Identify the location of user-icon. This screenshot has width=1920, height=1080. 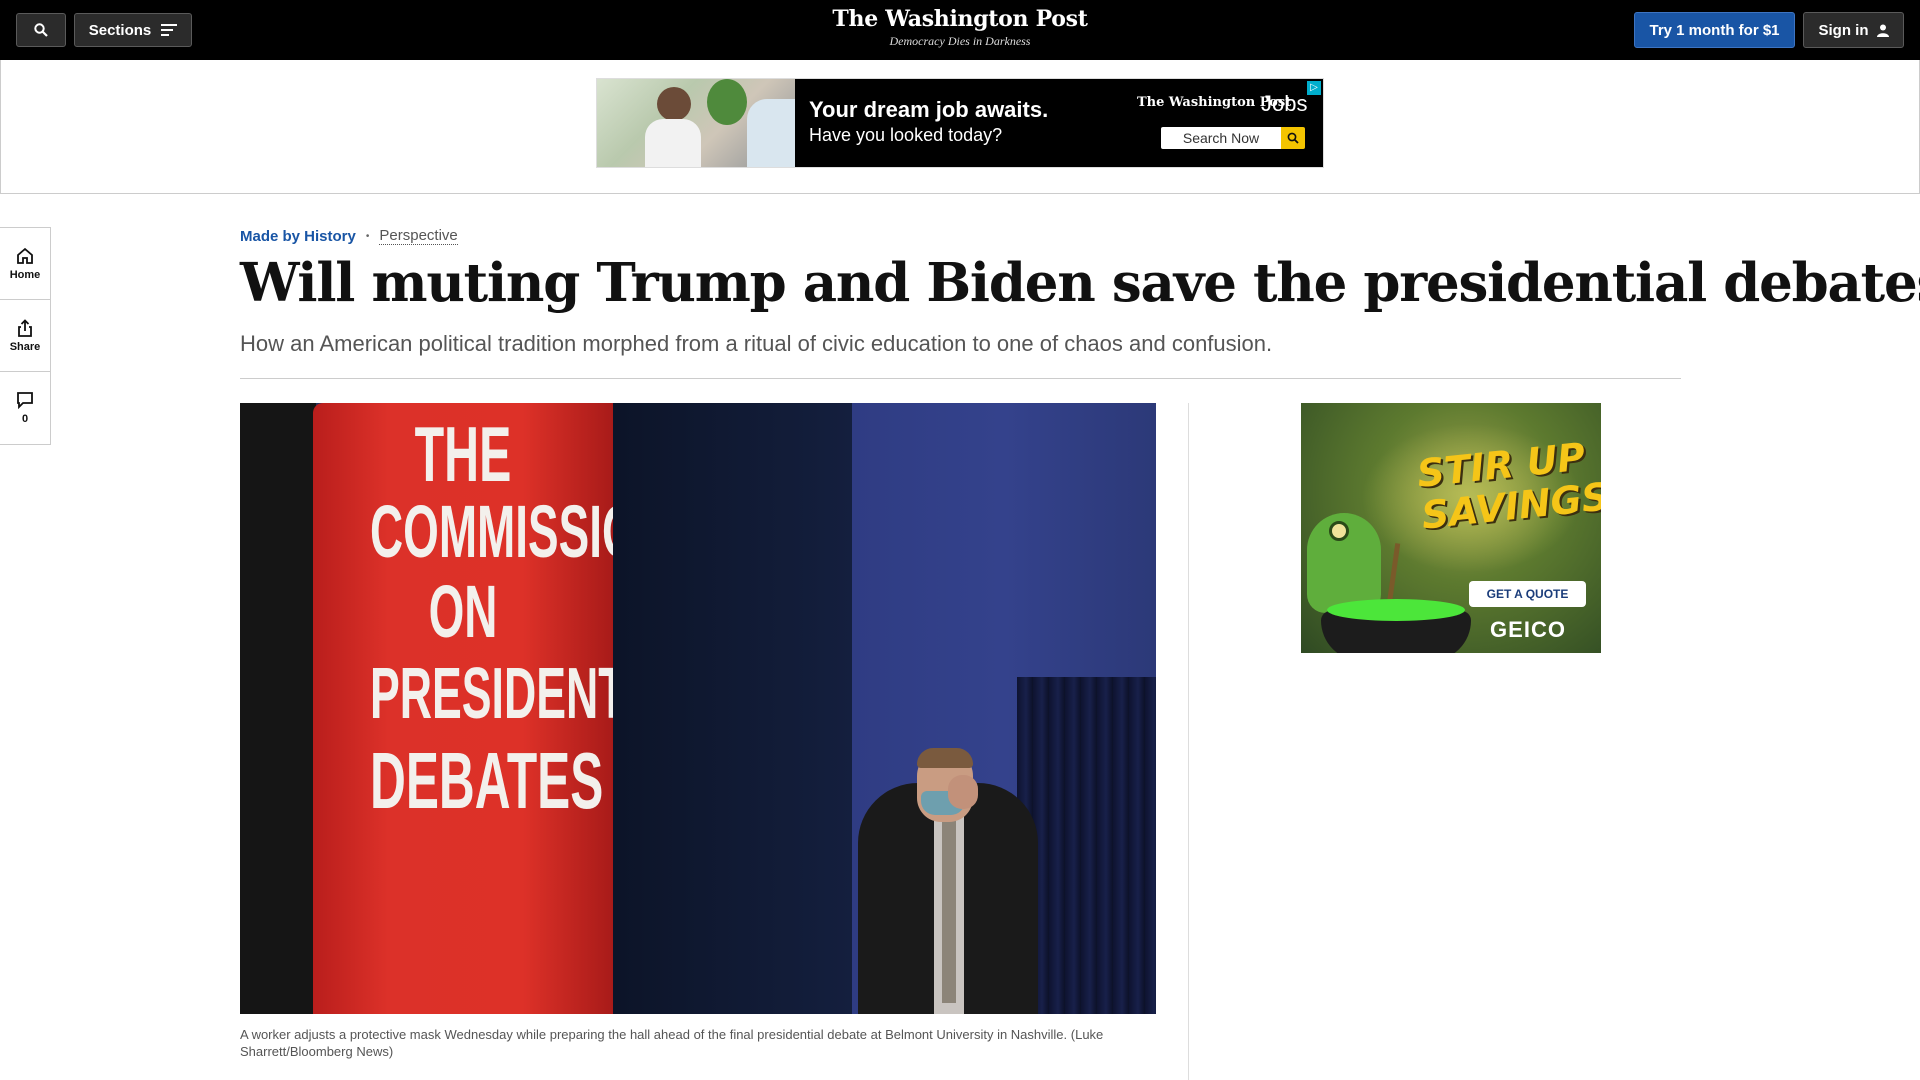
(1882, 30).